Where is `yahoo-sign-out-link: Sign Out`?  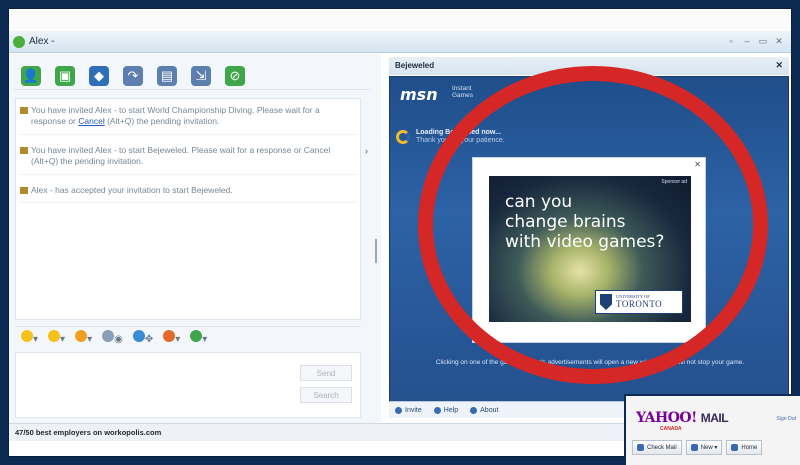 yahoo-sign-out-link: Sign Out is located at coordinates (786, 419).